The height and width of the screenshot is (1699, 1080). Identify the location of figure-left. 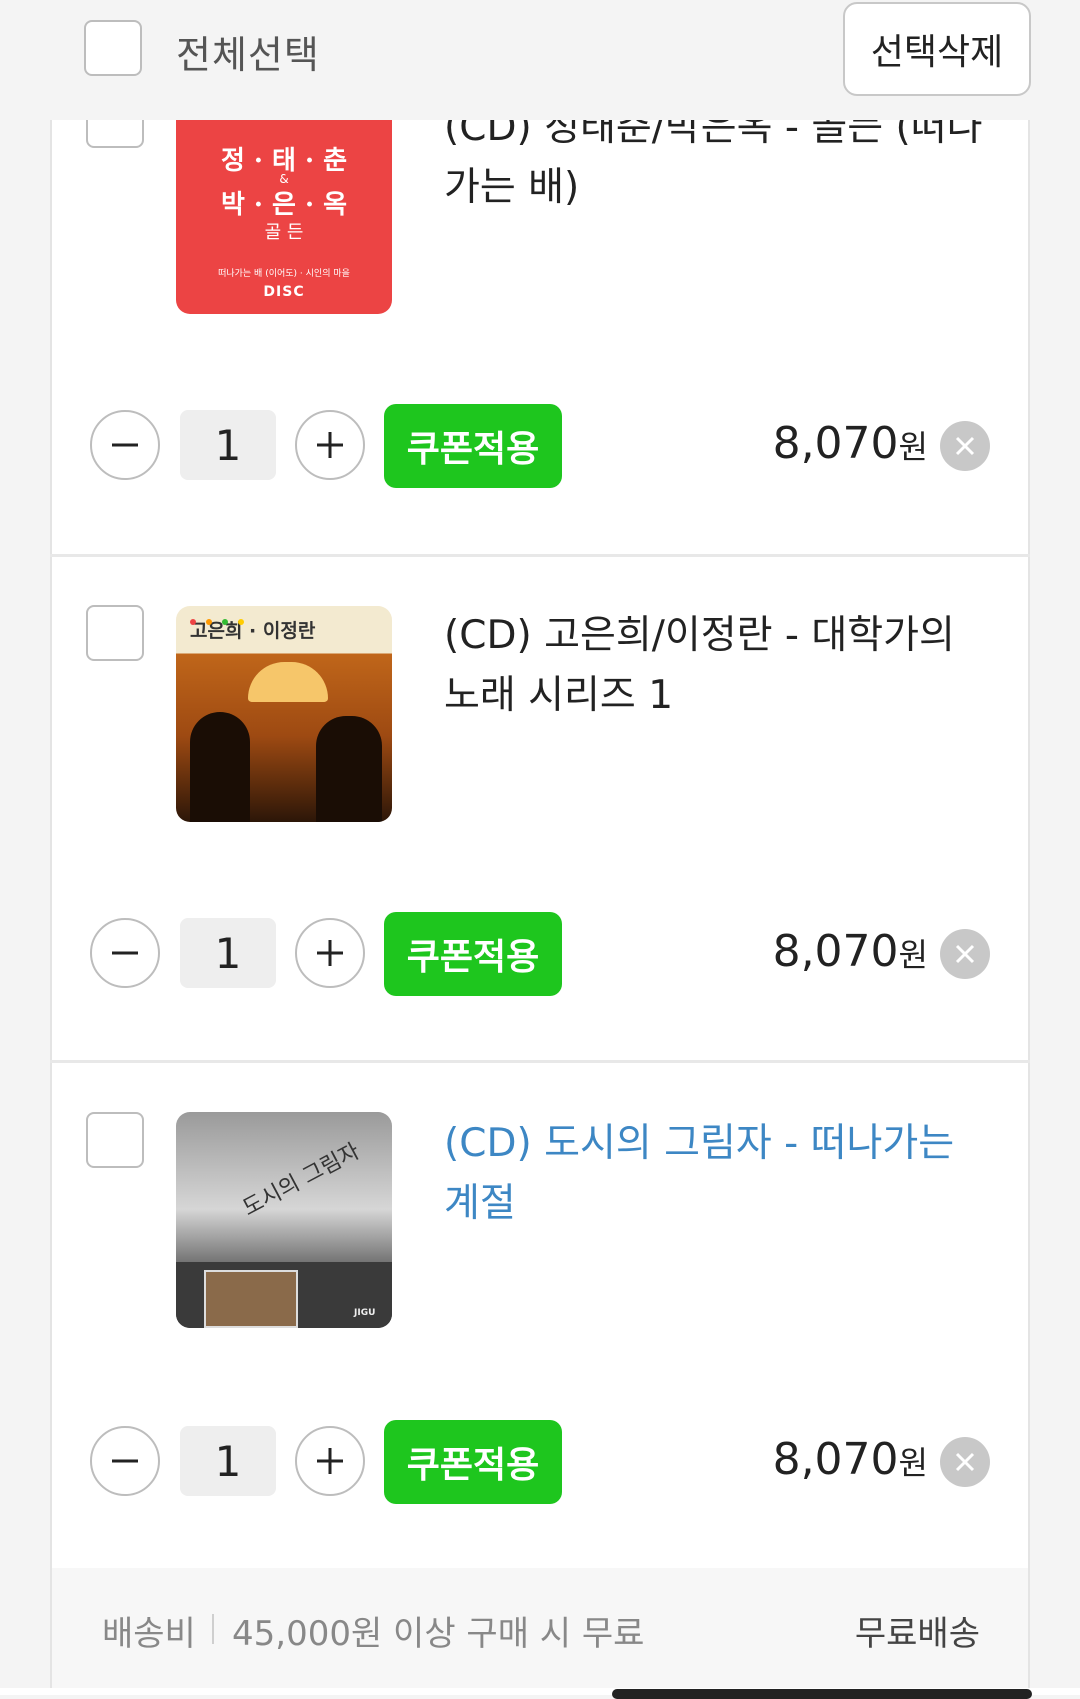
(220, 767).